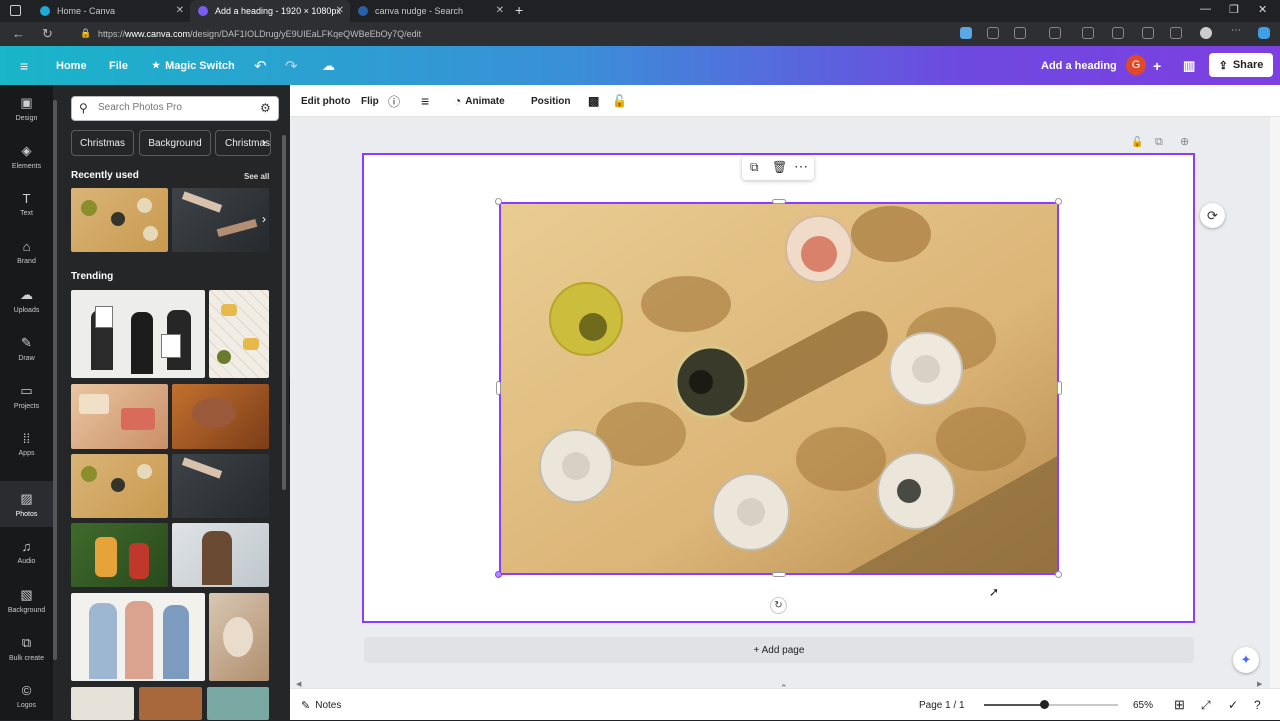  I want to click on scroll-left-icon: ◀, so click(298, 684).